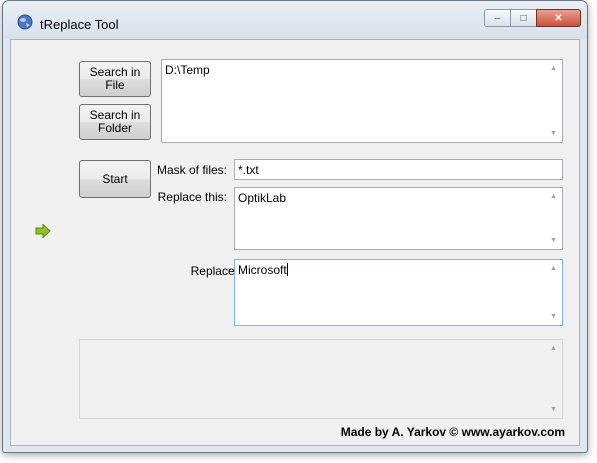  Describe the element at coordinates (321, 379) in the screenshot. I see `log-textarea: ▲ ▼` at that location.